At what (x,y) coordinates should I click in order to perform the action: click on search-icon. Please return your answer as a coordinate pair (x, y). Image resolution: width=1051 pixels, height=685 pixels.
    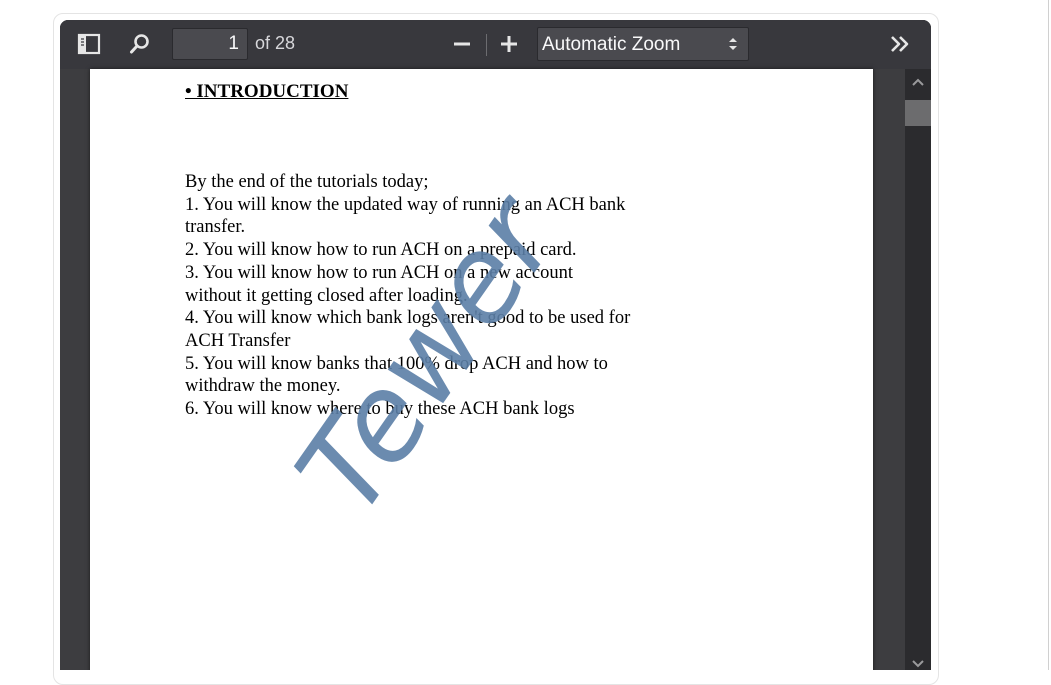
    Looking at the image, I should click on (139, 44).